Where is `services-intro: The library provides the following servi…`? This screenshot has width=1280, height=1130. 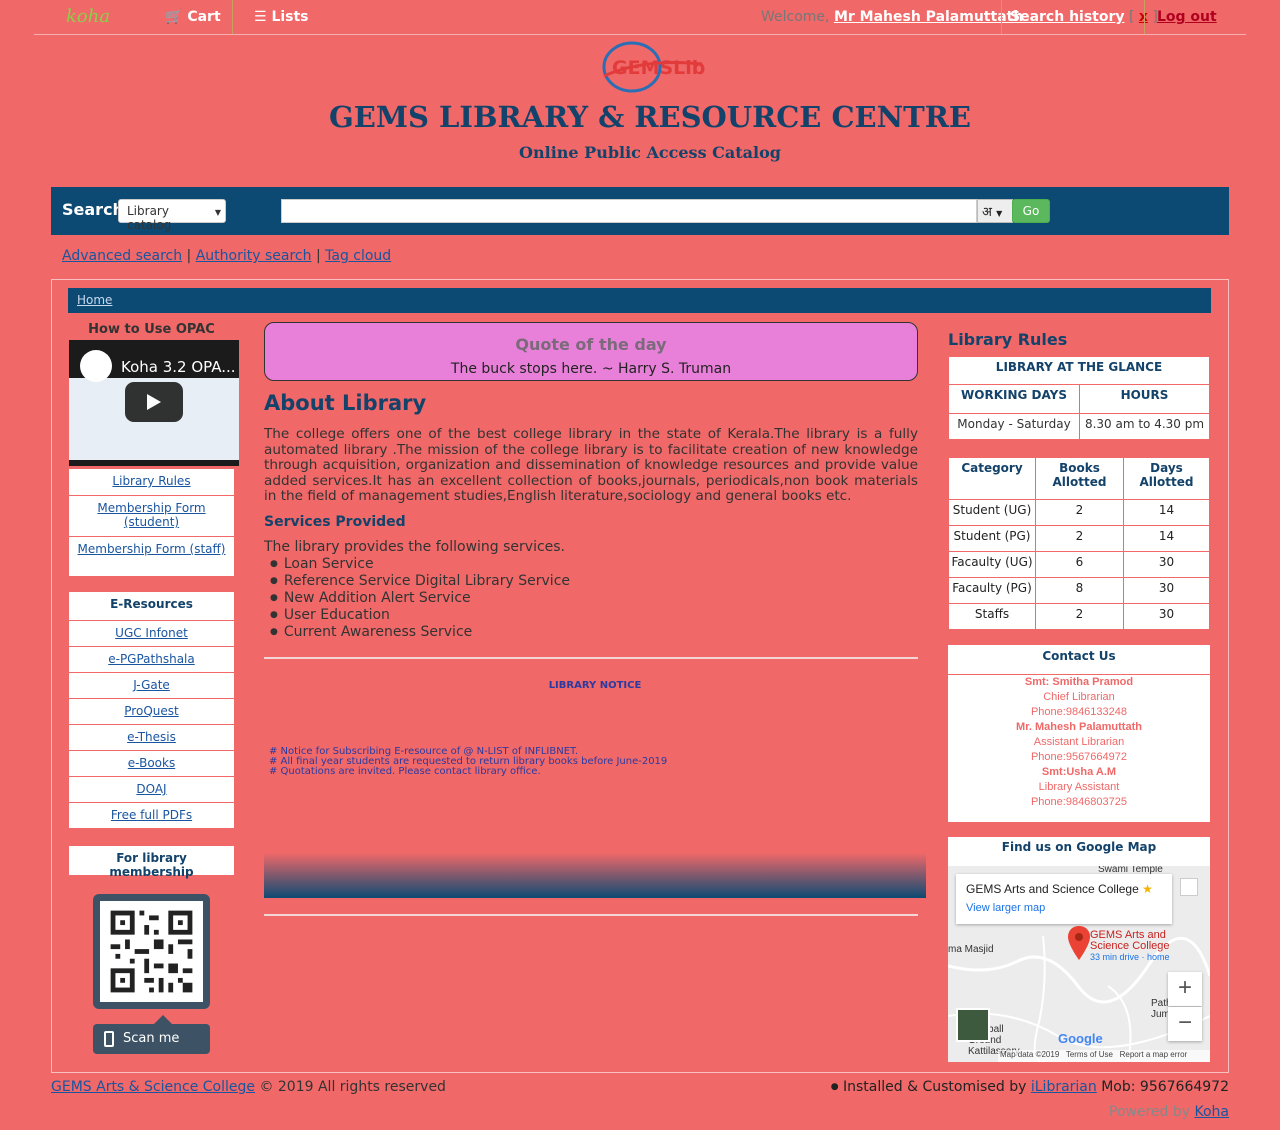
services-intro: The library provides the following servi… is located at coordinates (415, 547).